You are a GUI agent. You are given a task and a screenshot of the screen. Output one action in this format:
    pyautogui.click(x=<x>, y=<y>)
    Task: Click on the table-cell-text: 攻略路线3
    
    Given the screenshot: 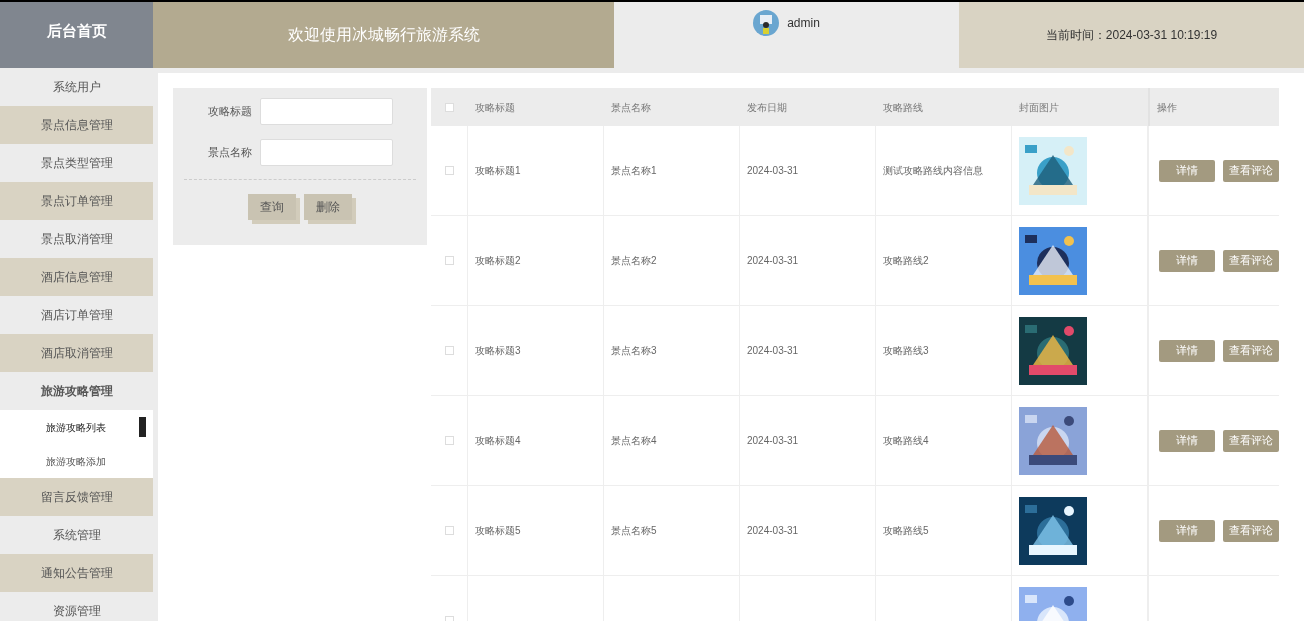 What is the action you would take?
    pyautogui.click(x=906, y=351)
    